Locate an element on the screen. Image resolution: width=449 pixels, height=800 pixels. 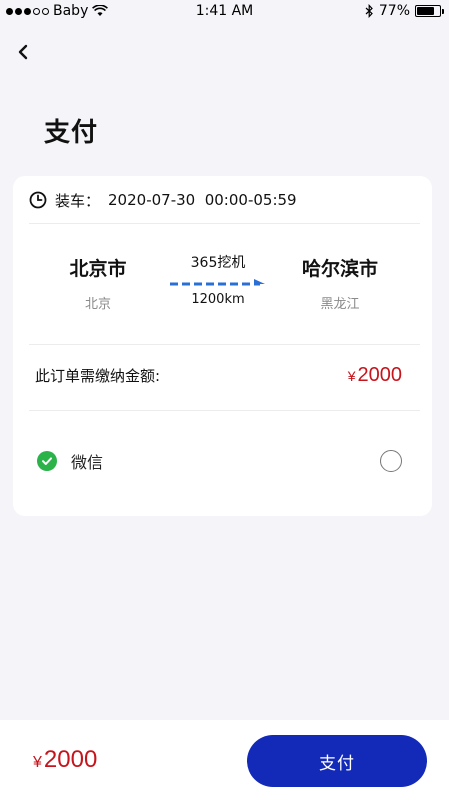
back-button is located at coordinates (24, 52).